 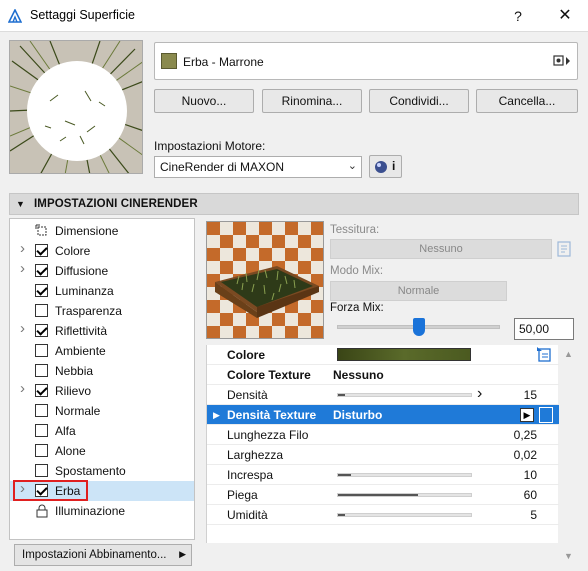 I want to click on channel-item: › Rilievo, so click(x=102, y=390).